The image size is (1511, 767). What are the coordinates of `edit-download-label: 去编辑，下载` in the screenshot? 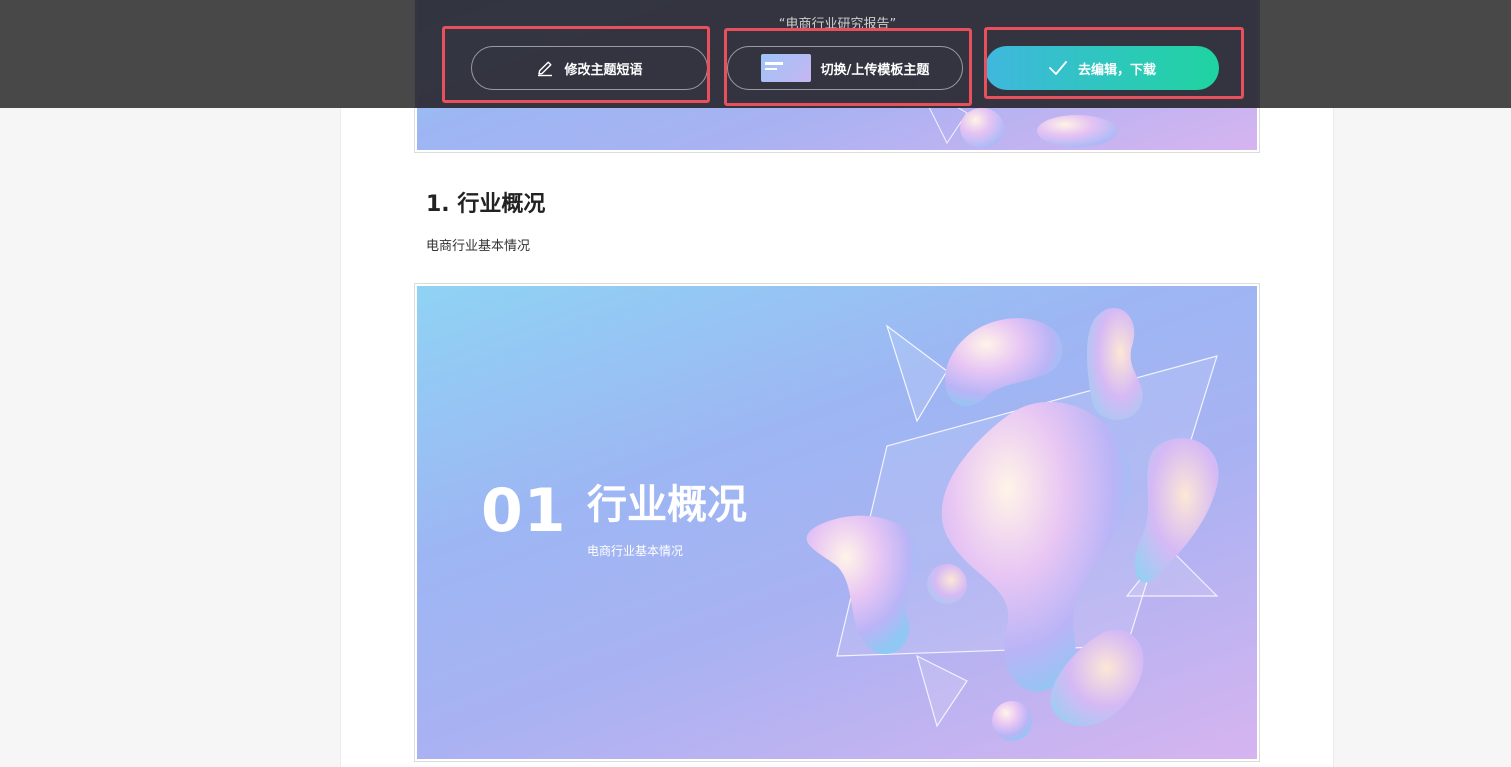 It's located at (1116, 70).